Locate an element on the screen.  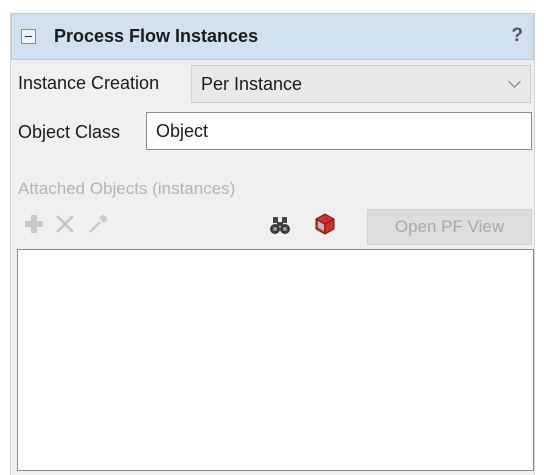
panel-title: Process Flow Instances is located at coordinates (156, 36).